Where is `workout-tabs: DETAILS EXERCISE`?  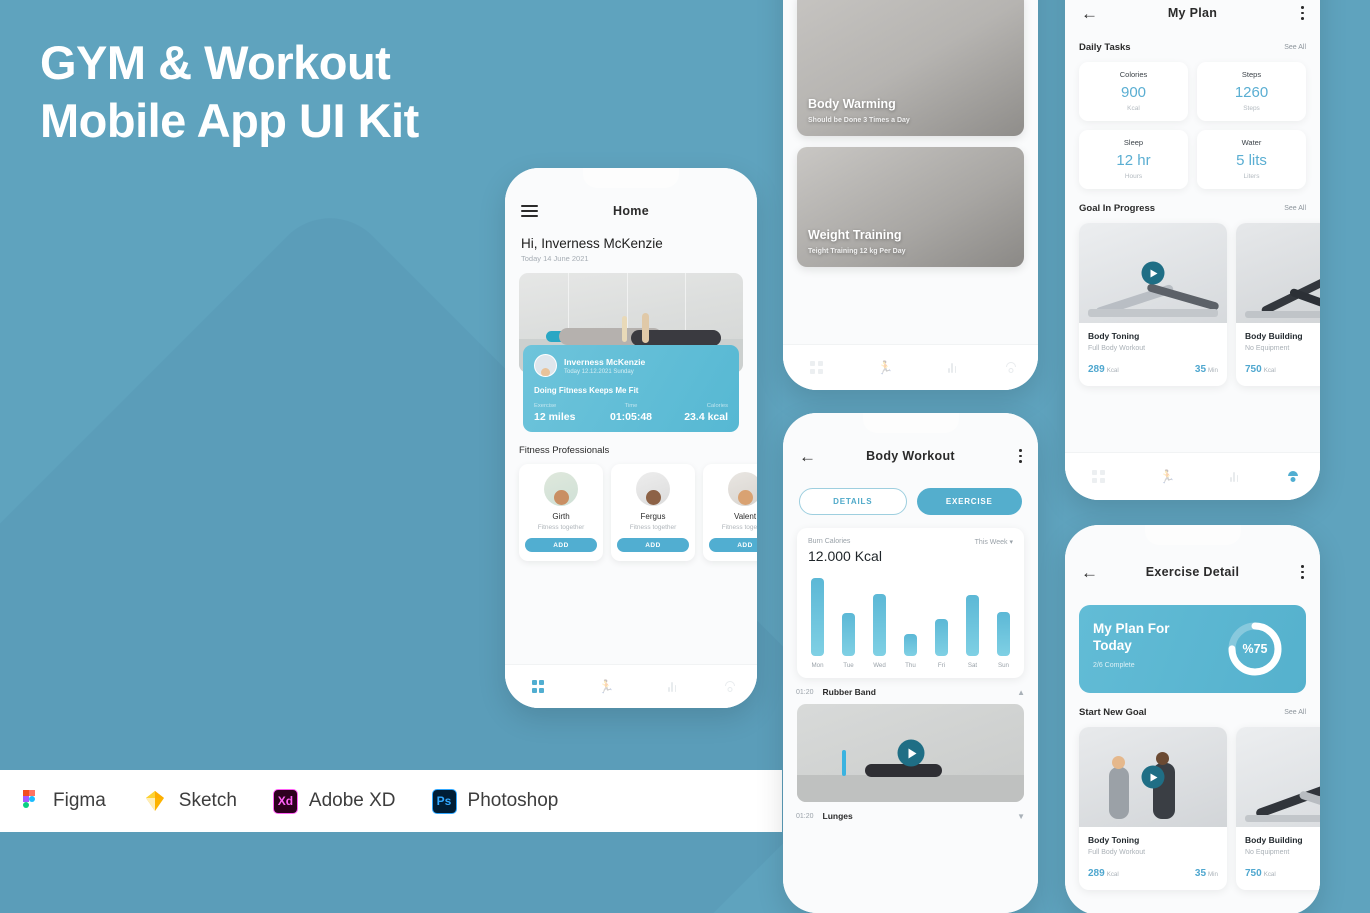 workout-tabs: DETAILS EXERCISE is located at coordinates (910, 501).